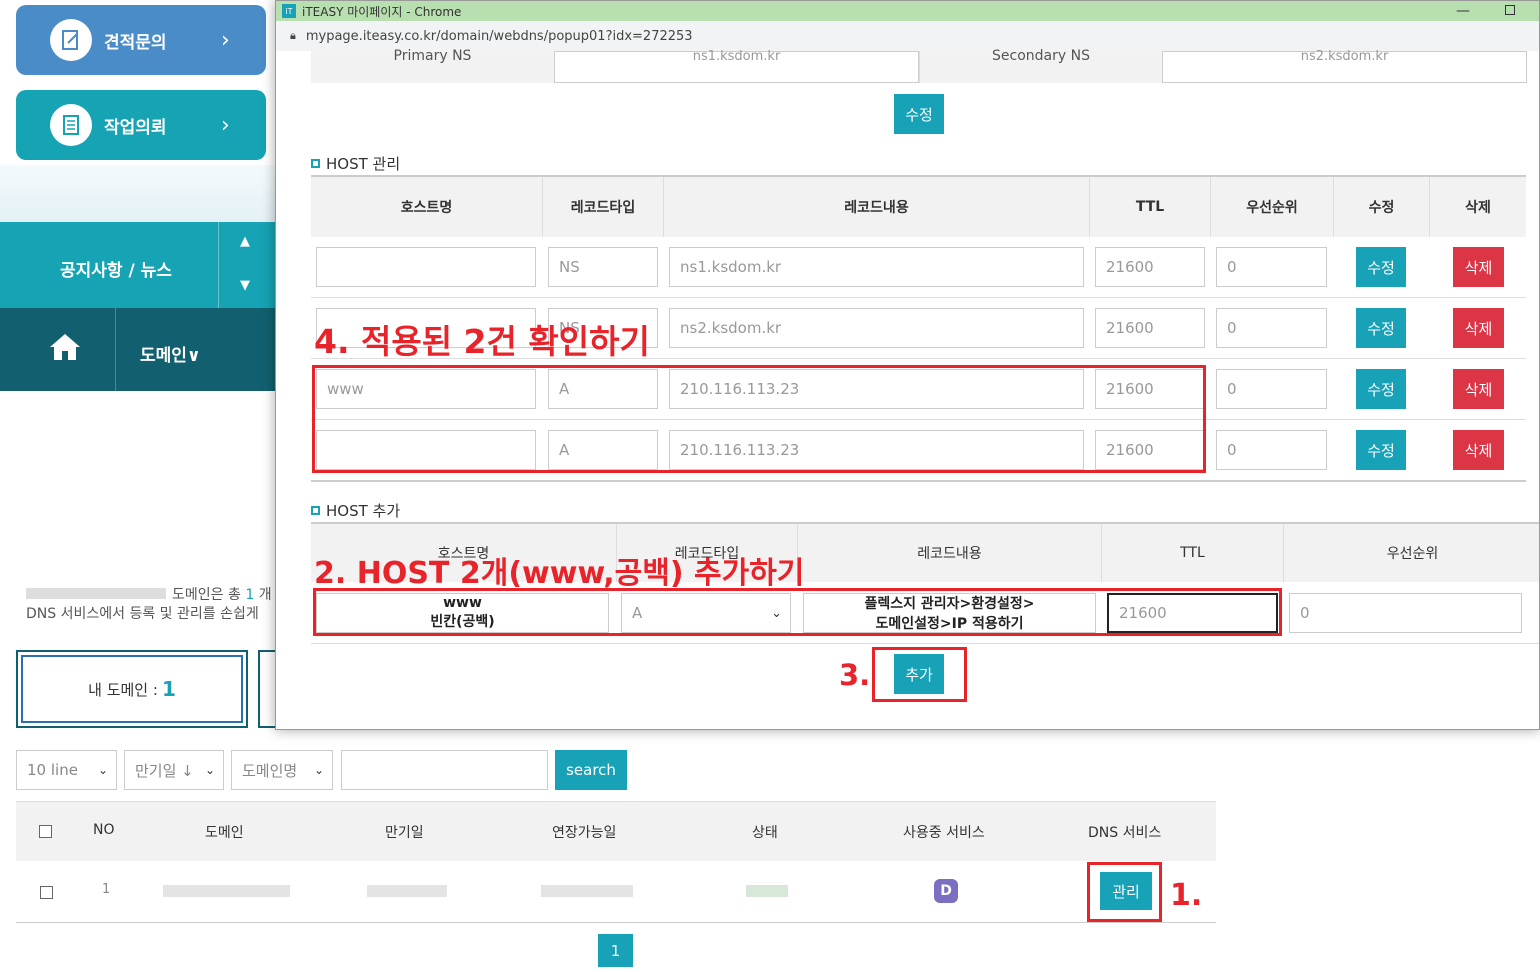  I want to click on info-count: 1, so click(250, 595).